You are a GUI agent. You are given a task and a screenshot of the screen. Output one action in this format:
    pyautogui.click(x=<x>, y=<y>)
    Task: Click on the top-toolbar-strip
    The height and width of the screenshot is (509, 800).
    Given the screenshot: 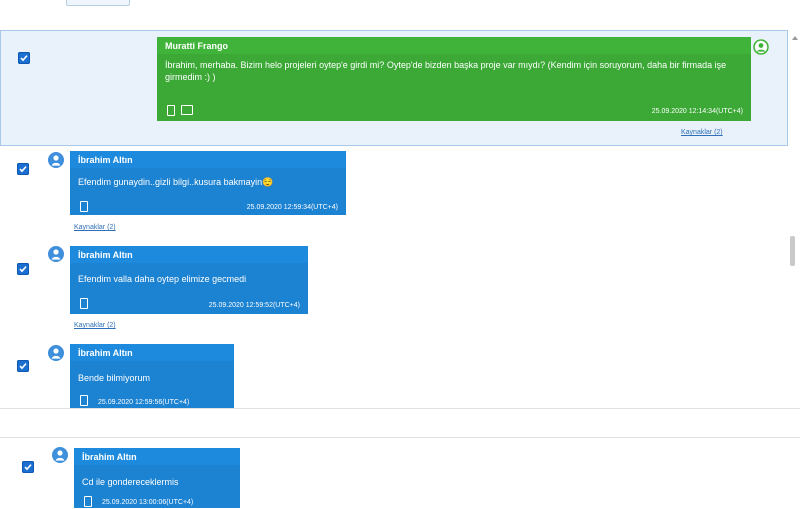 What is the action you would take?
    pyautogui.click(x=400, y=7)
    